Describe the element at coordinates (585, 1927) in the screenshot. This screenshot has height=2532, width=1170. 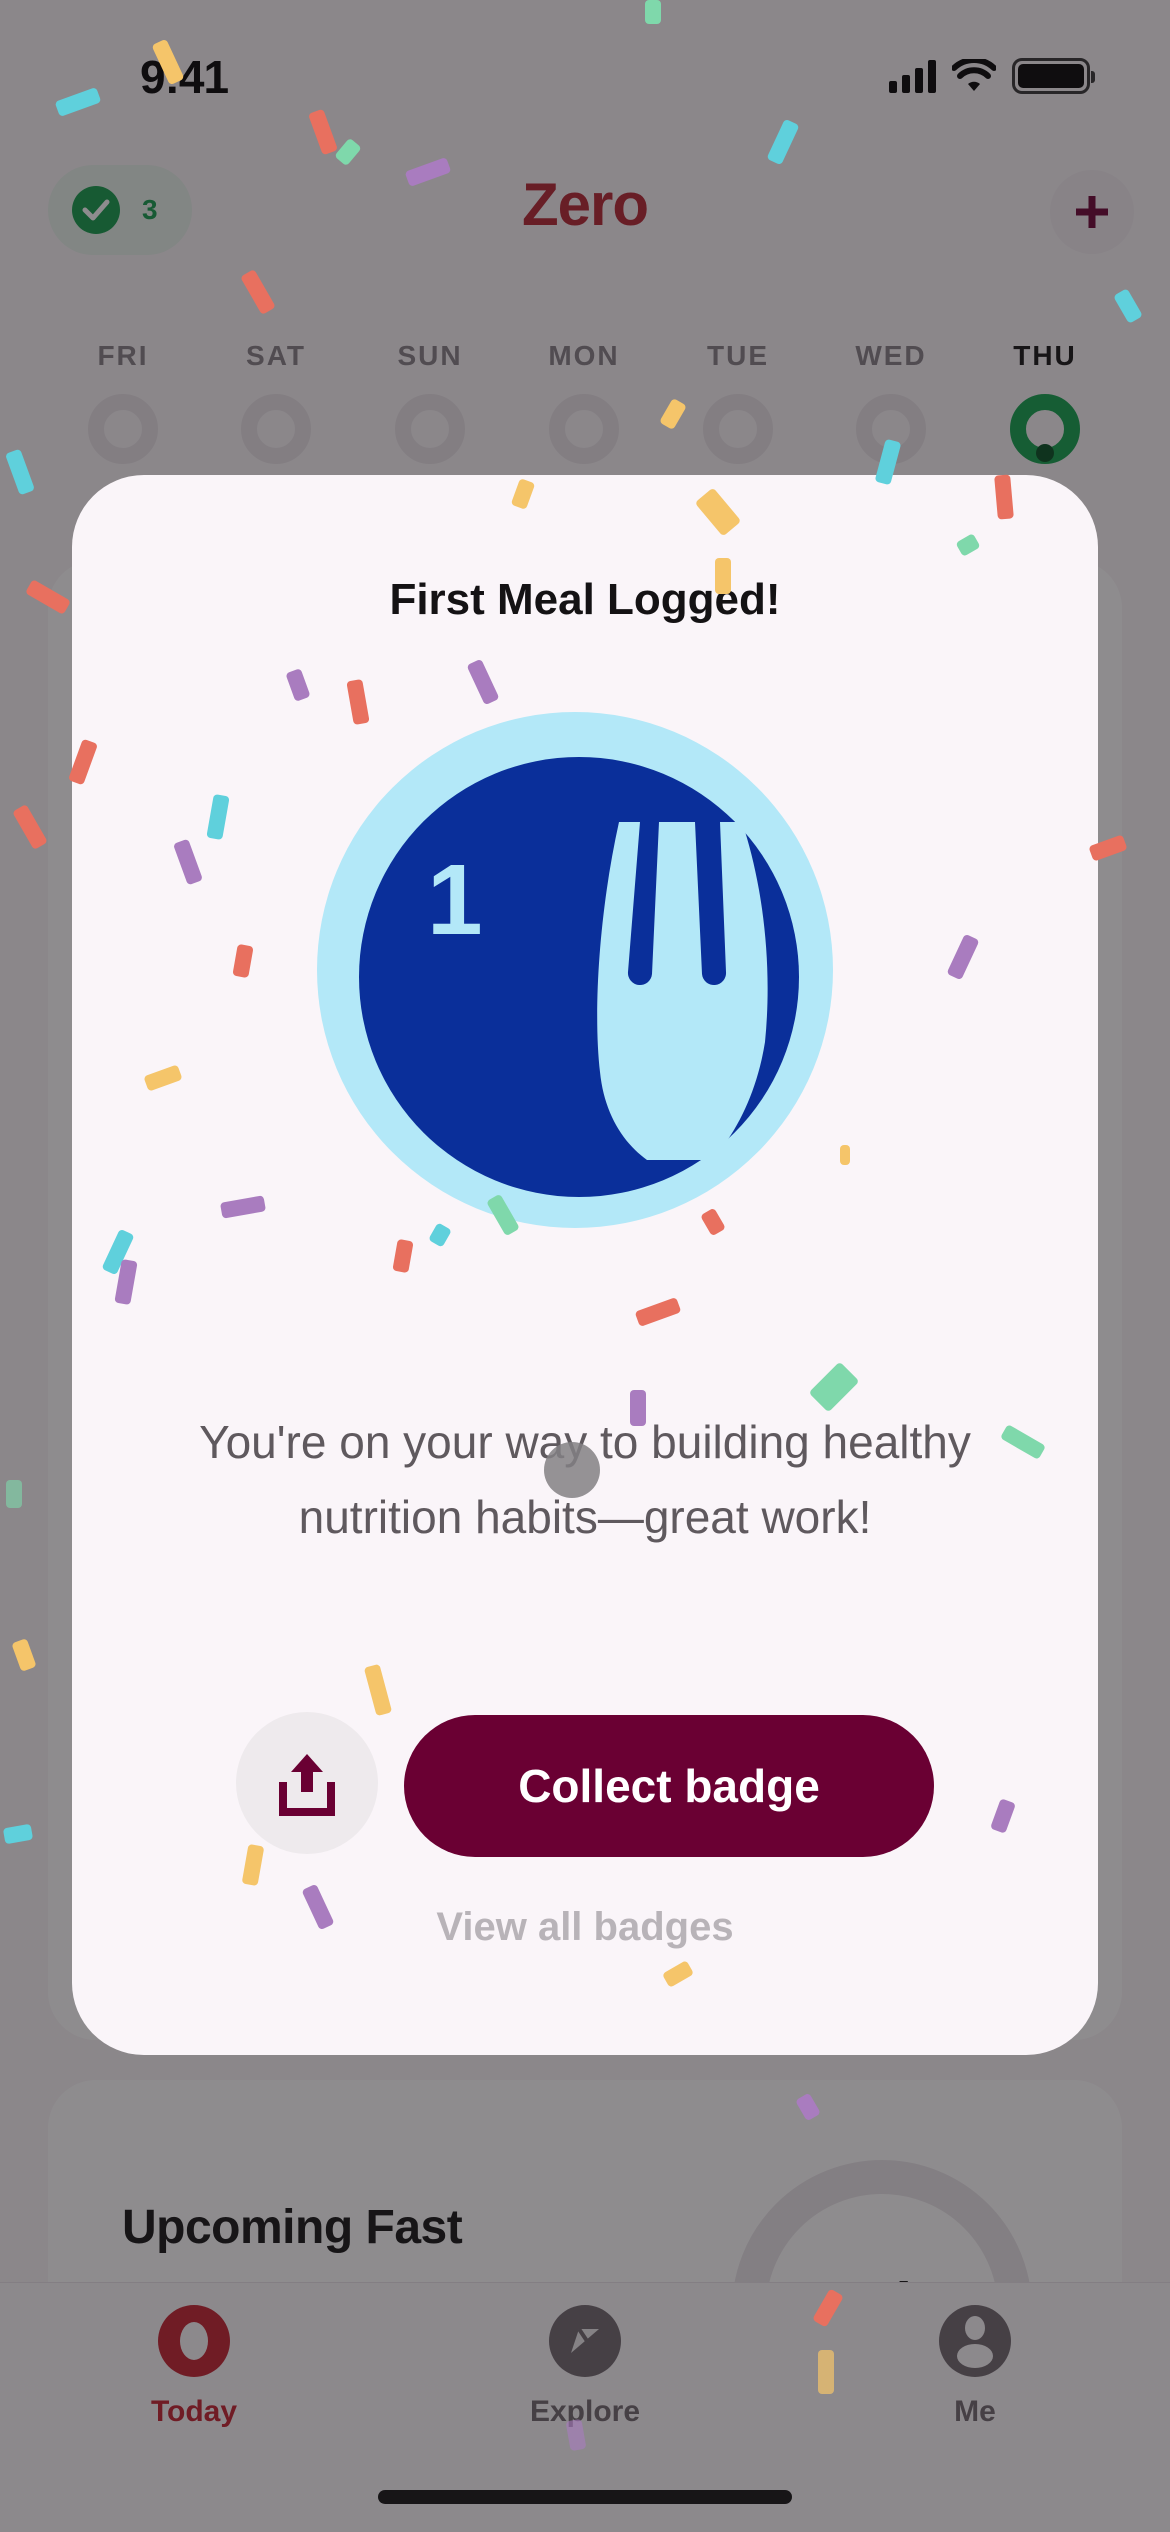
I see `view-all-badges-link: View all badges` at that location.